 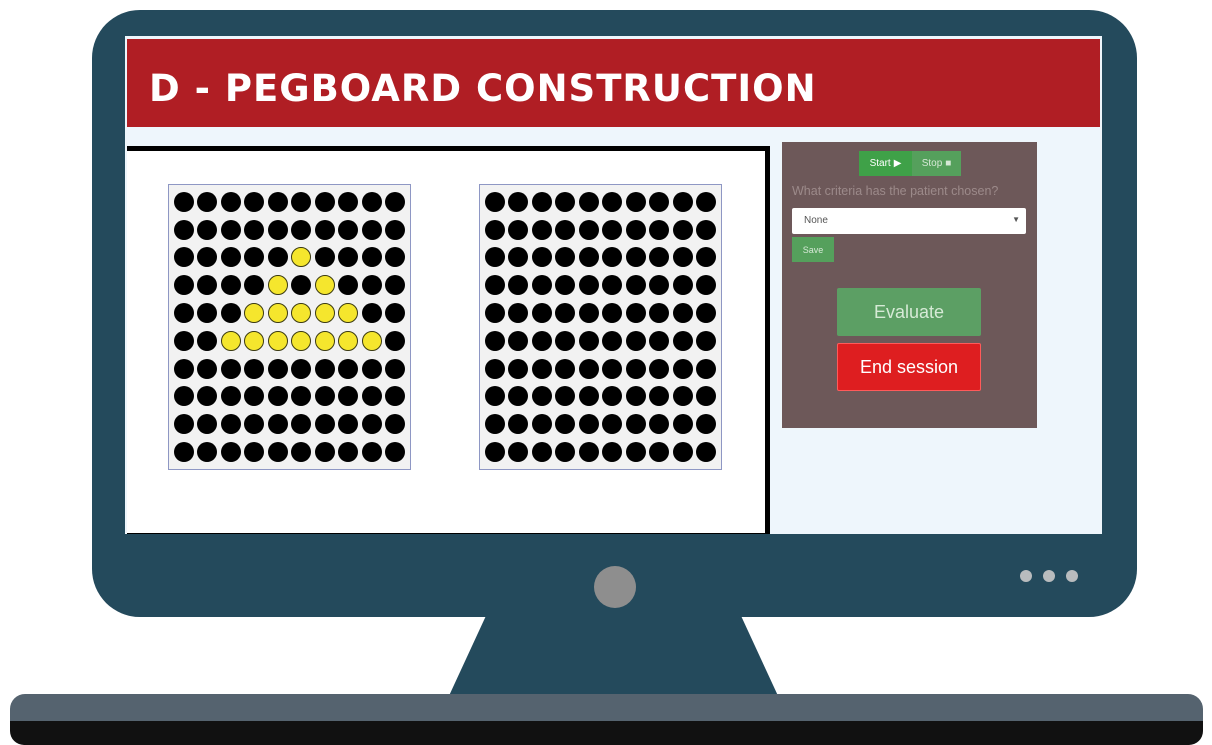 What do you see at coordinates (600, 327) in the screenshot?
I see `pegboard-patient` at bounding box center [600, 327].